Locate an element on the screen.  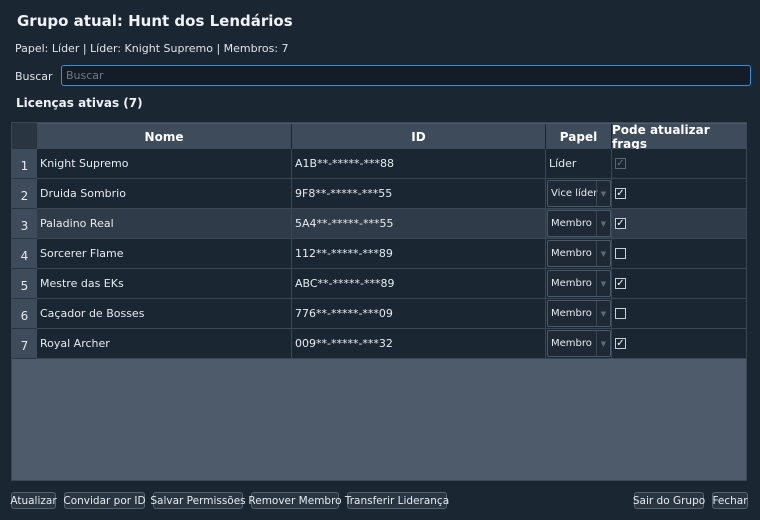
licenses-heading: Licenças ativas (7) is located at coordinates (79, 103).